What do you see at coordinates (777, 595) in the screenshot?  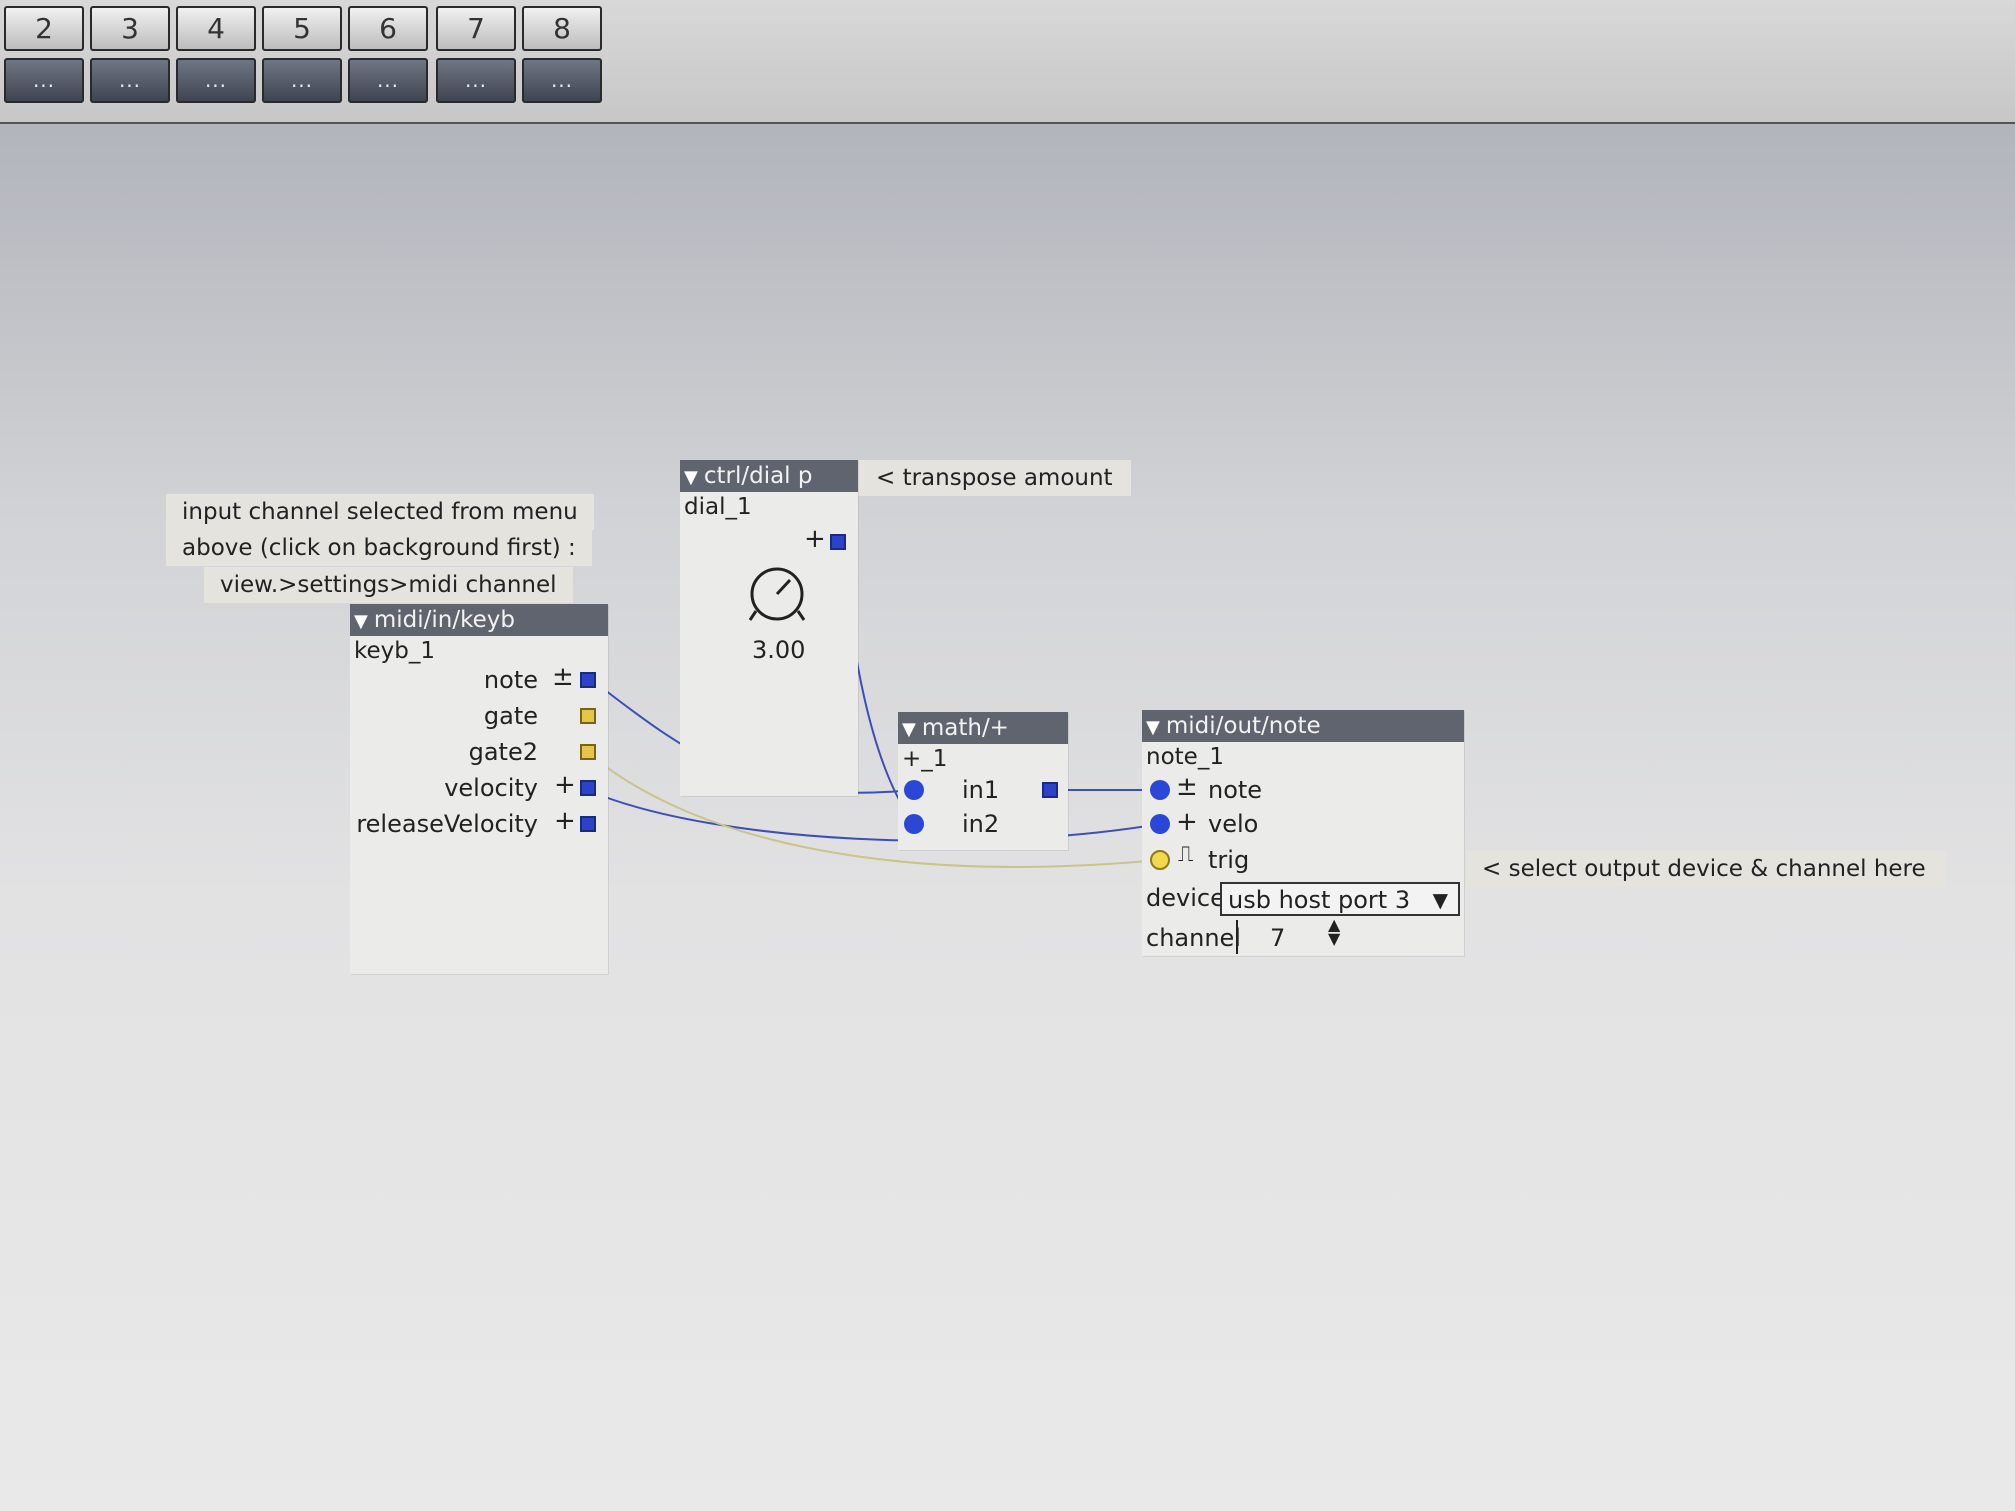 I see `dial-knob` at bounding box center [777, 595].